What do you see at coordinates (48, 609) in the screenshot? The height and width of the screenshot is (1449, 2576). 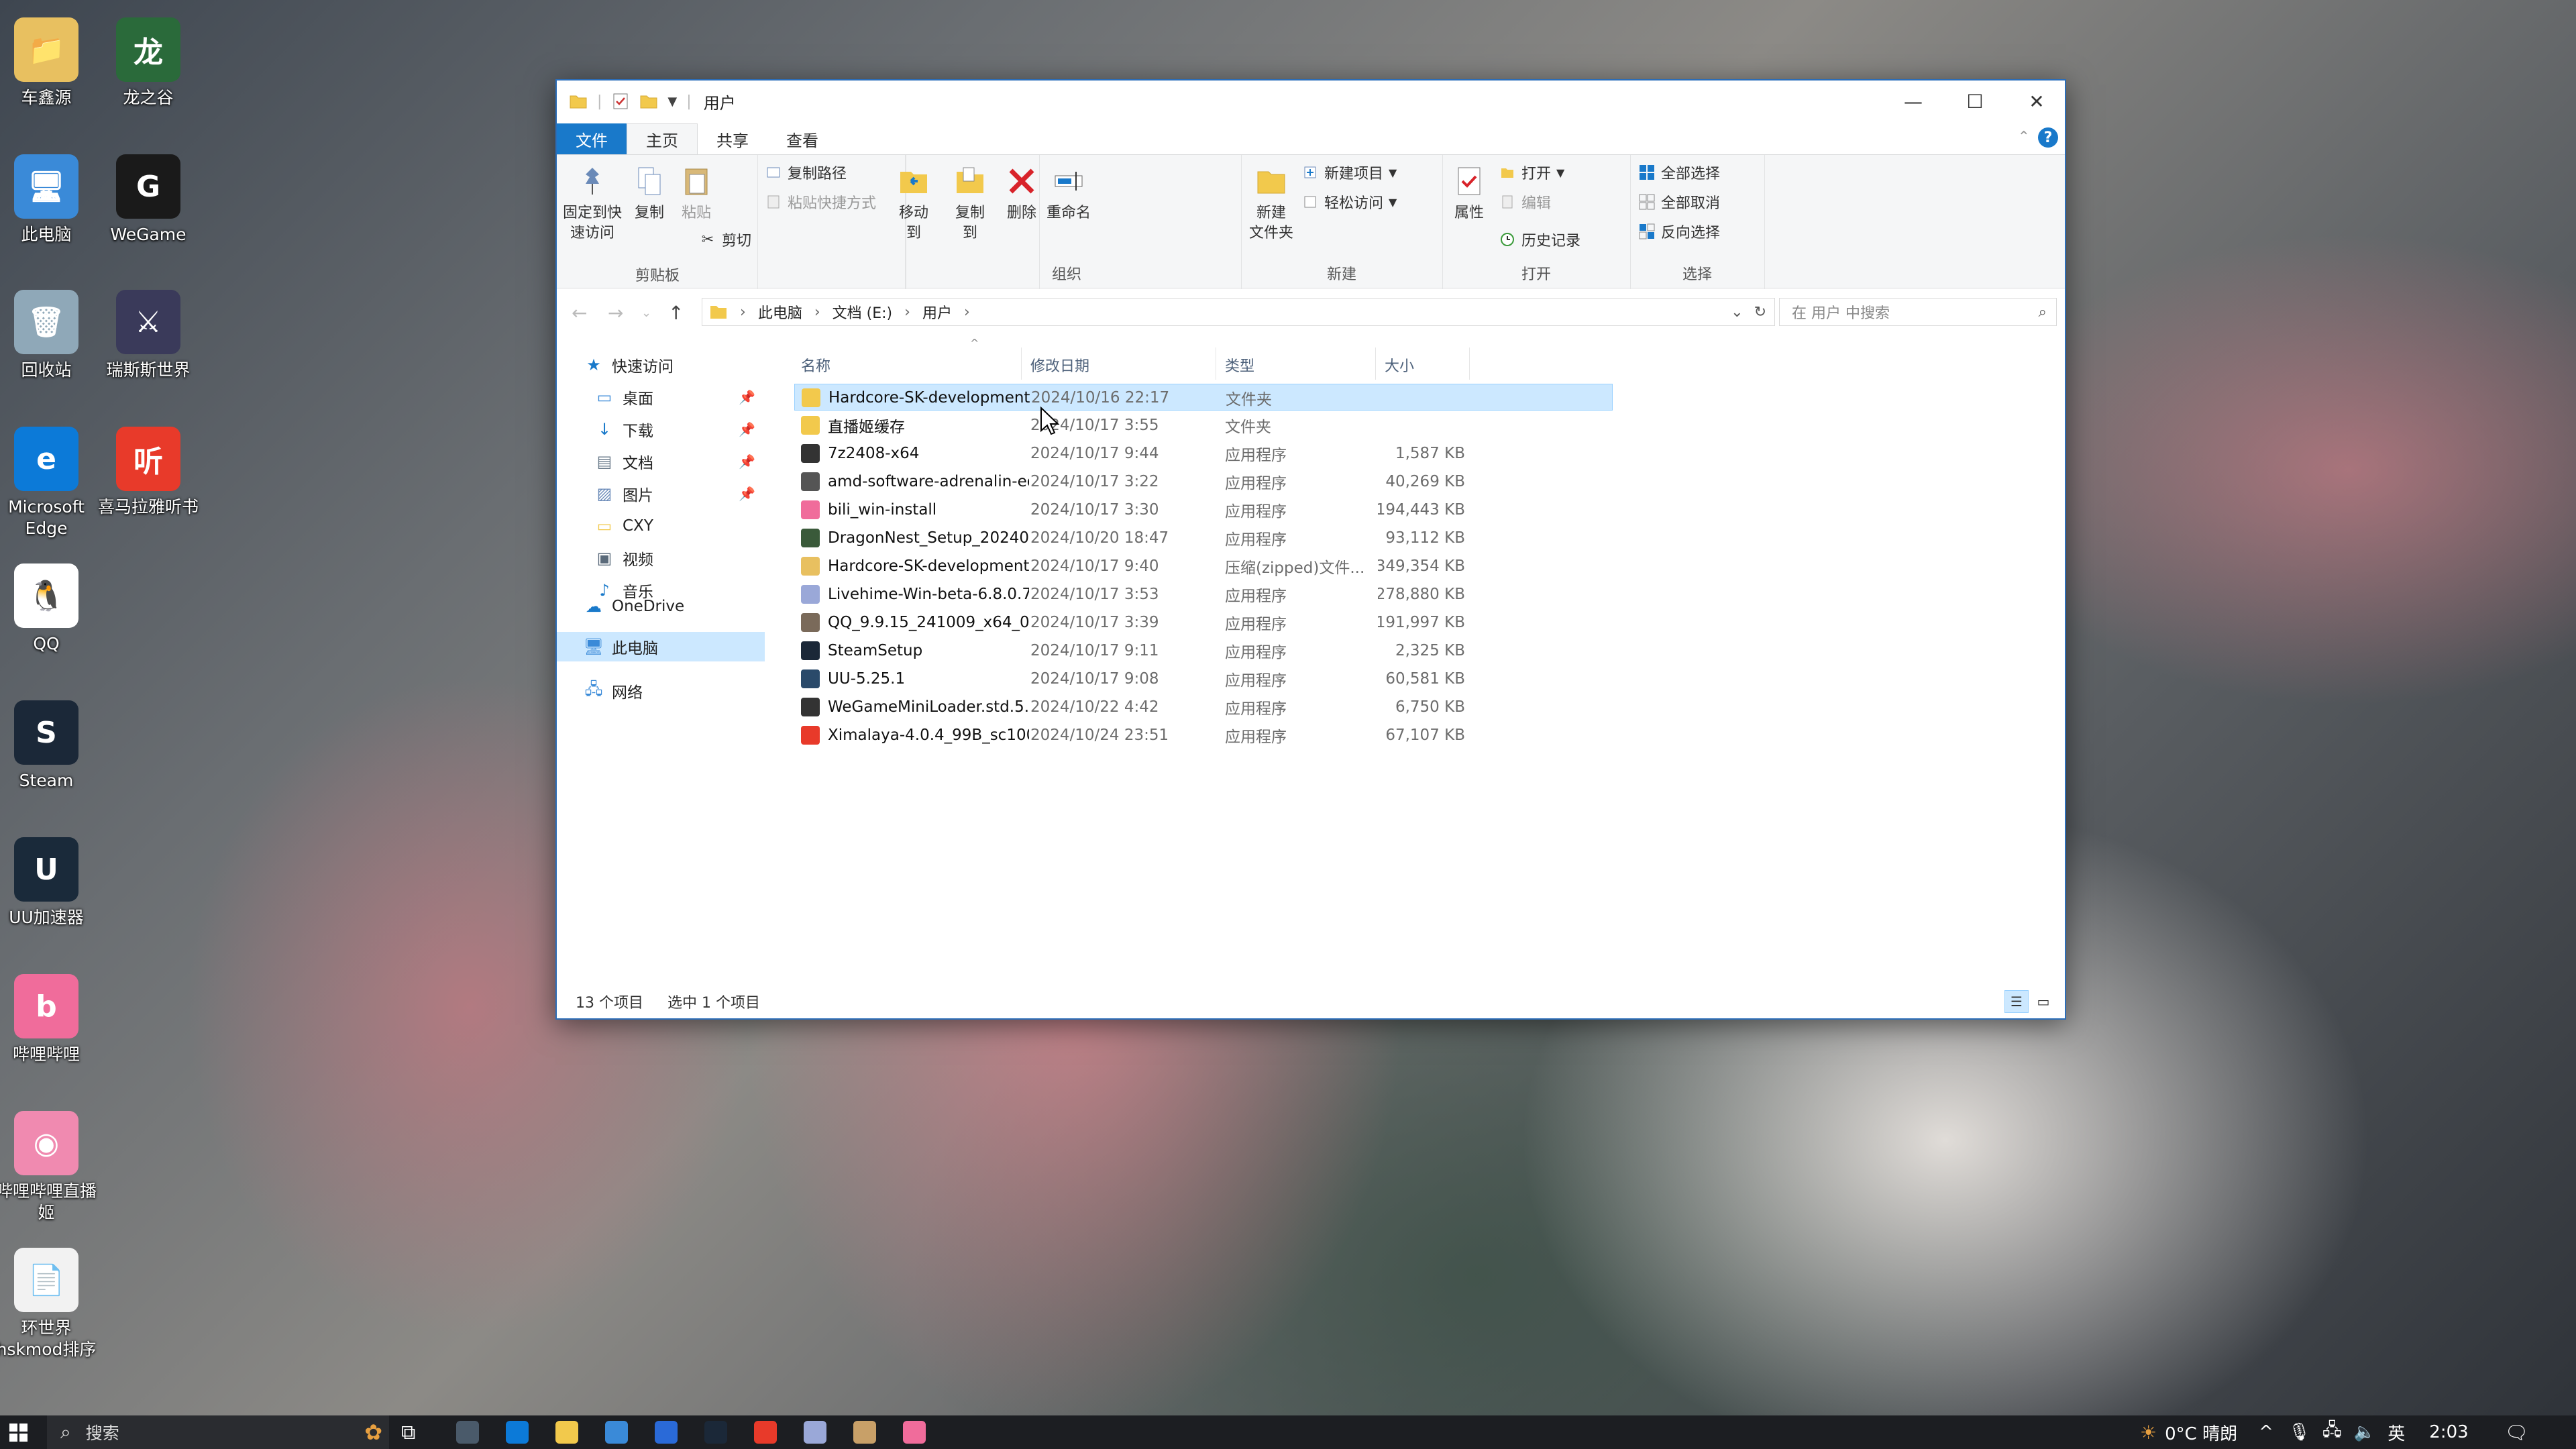 I see `desktop-icon: 🐧 QQ` at bounding box center [48, 609].